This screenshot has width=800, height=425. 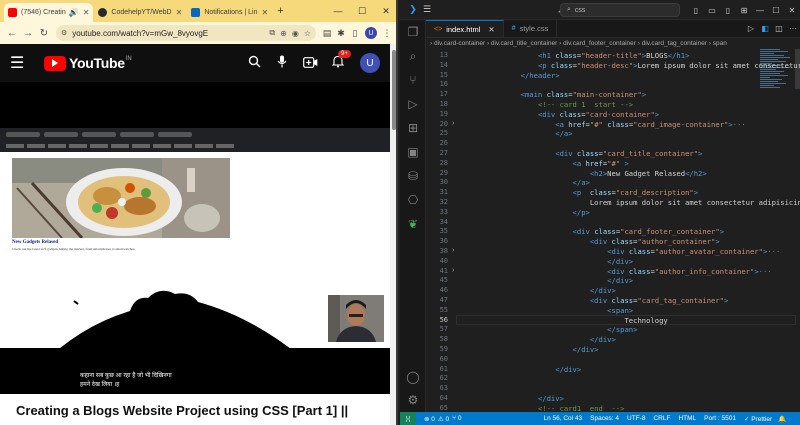 I want to click on line-number: 19, so click(x=443, y=113).